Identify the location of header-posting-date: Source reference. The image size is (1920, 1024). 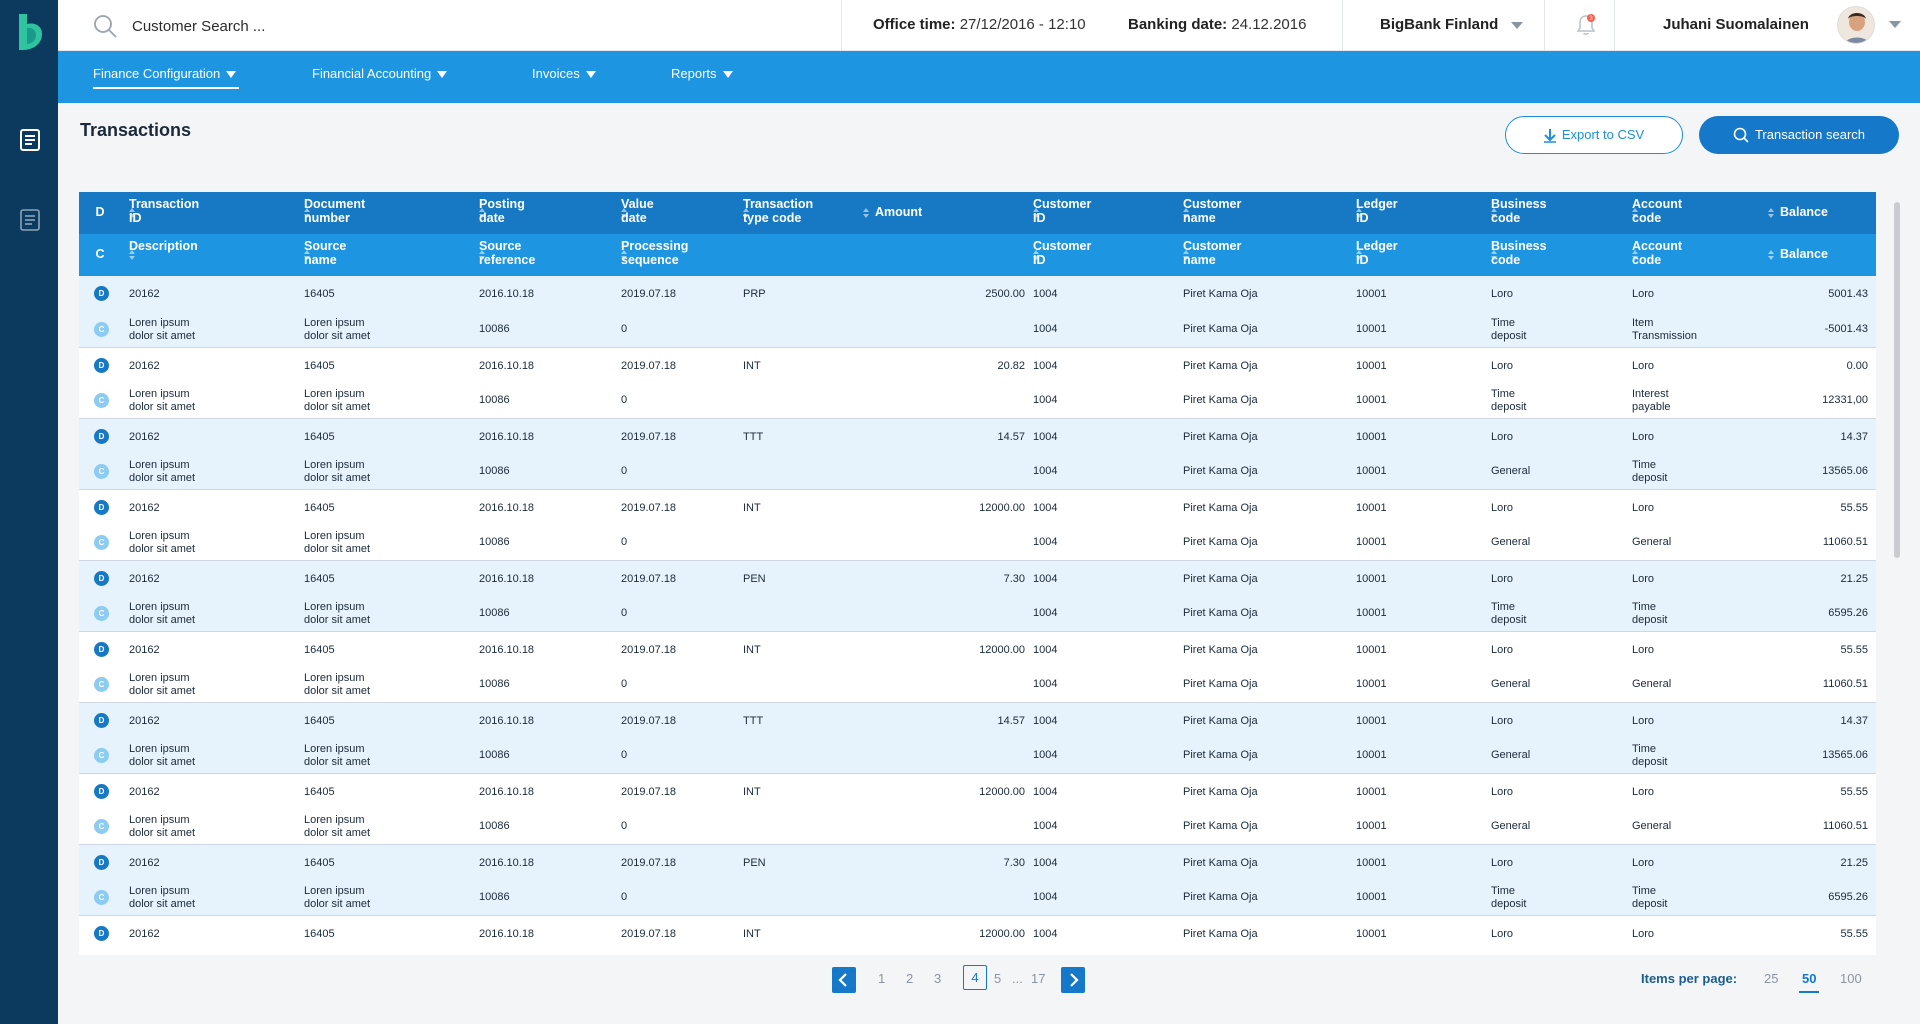
(542, 255).